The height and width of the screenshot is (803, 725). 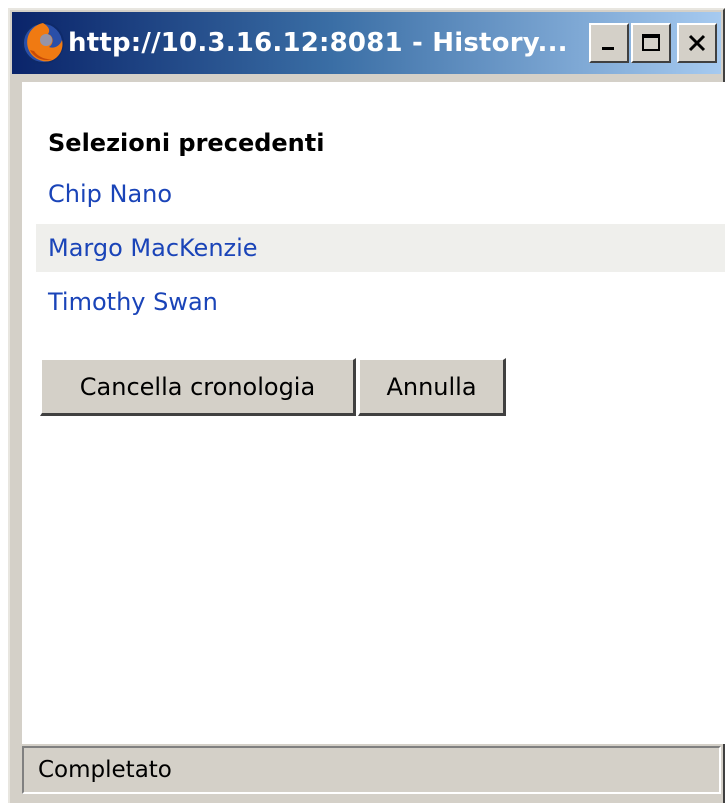 I want to click on minimize-icon, so click(x=608, y=48).